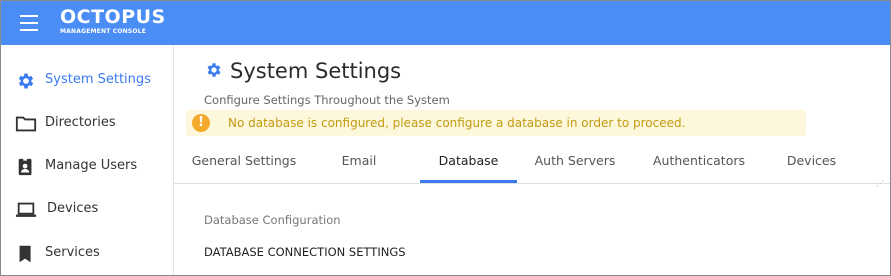  Describe the element at coordinates (305, 252) in the screenshot. I see `section-heading: DATABASE CONNECTION SETTINGS` at that location.